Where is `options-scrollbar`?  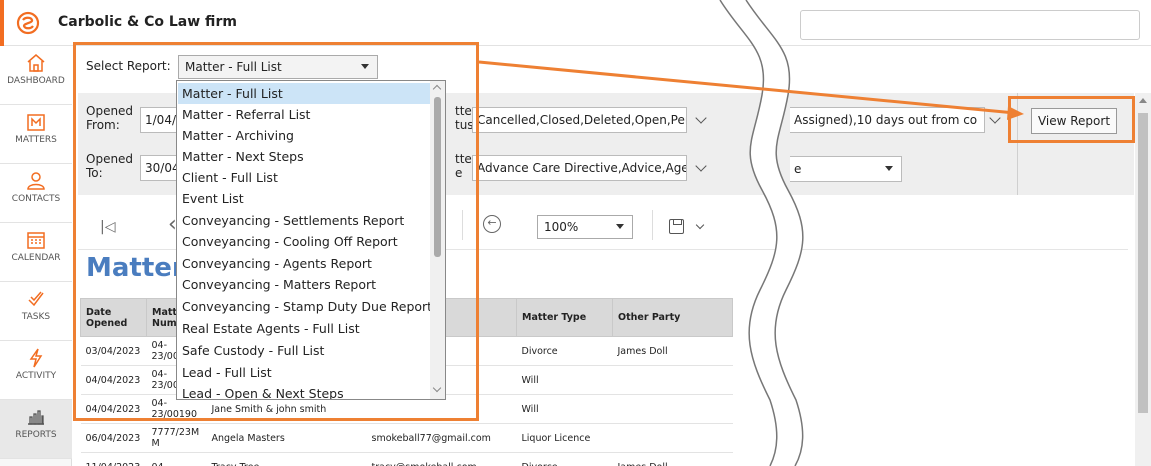
options-scrollbar is located at coordinates (437, 240).